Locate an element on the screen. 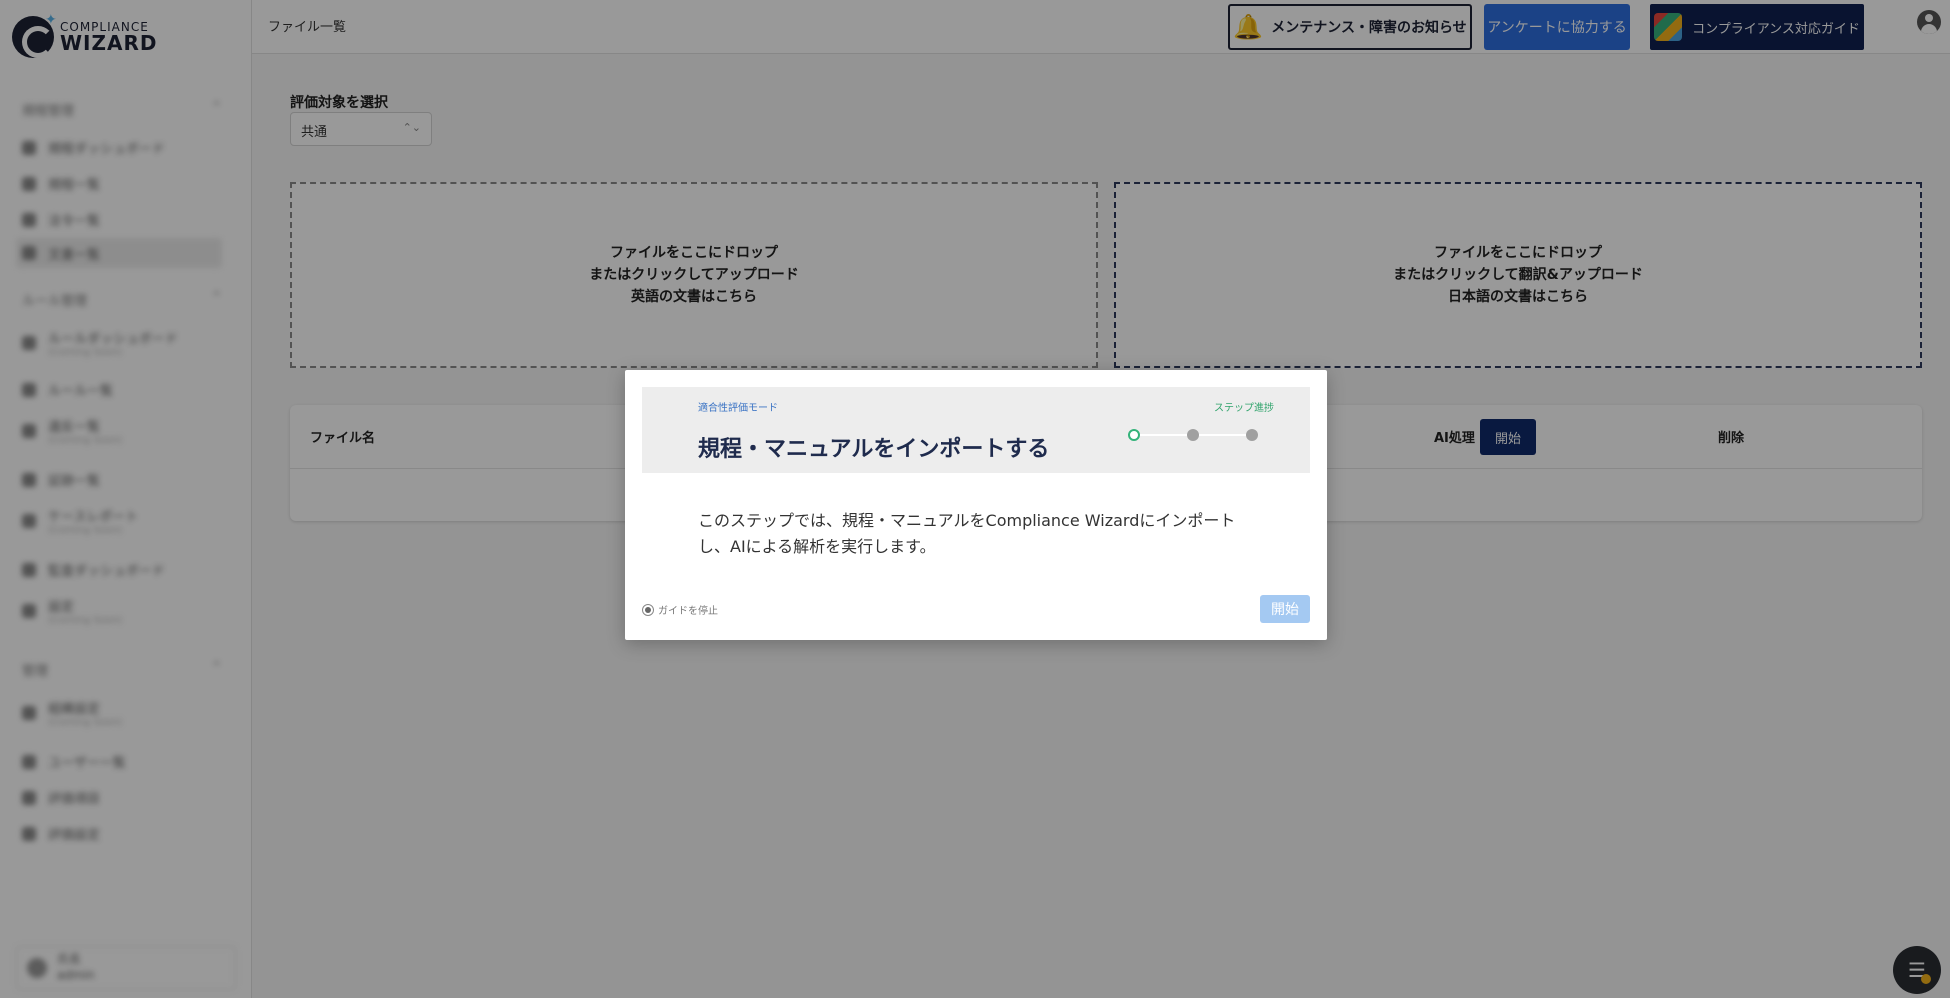 The height and width of the screenshot is (998, 1950). step-progress-label: ステップ進捗 is located at coordinates (1244, 408).